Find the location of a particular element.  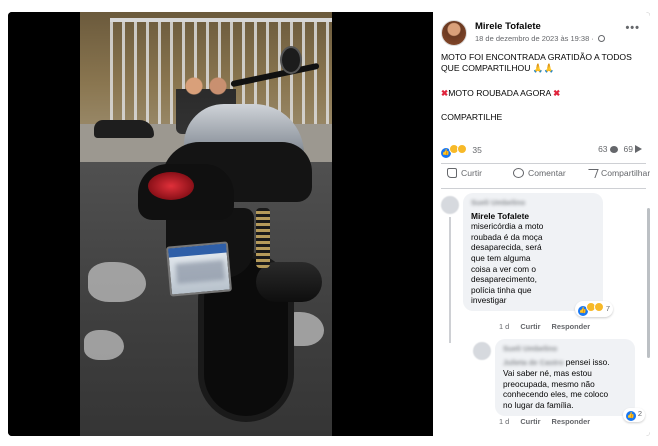

post-line-stolen: ✖MOTO ROUBADA AGORA ✖ is located at coordinates (500, 93).